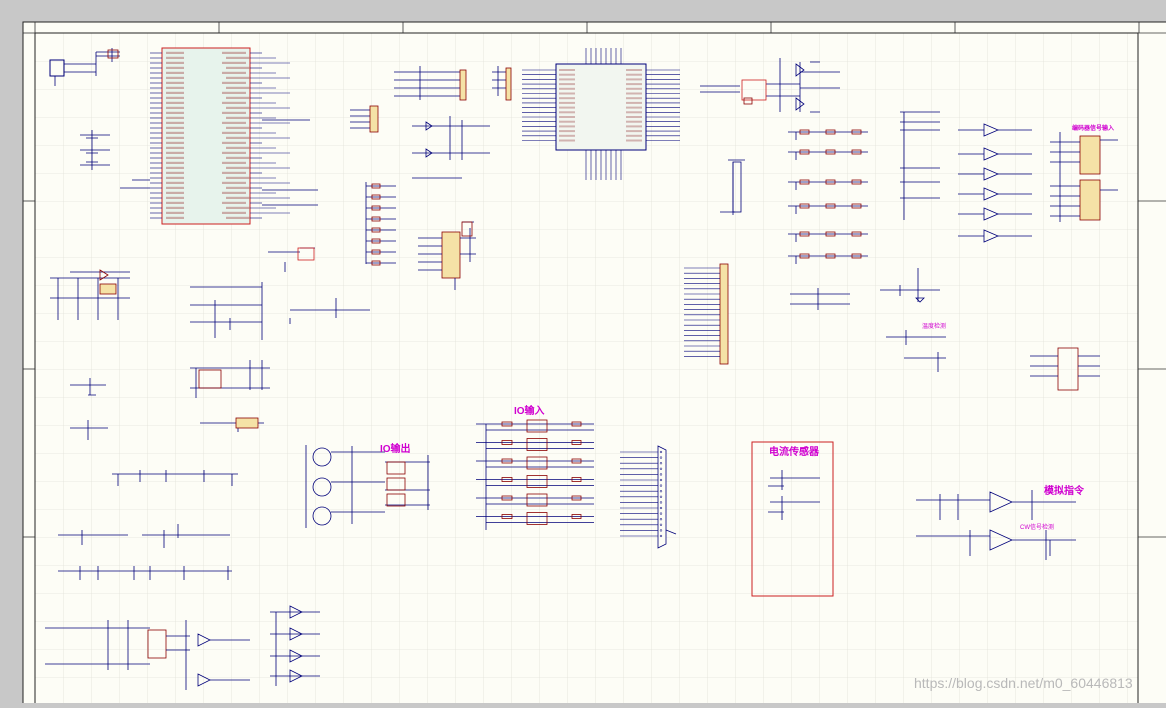 The width and height of the screenshot is (1166, 708). Describe the element at coordinates (794, 451) in the screenshot. I see `label-current-sensor: 电流传感器` at that location.